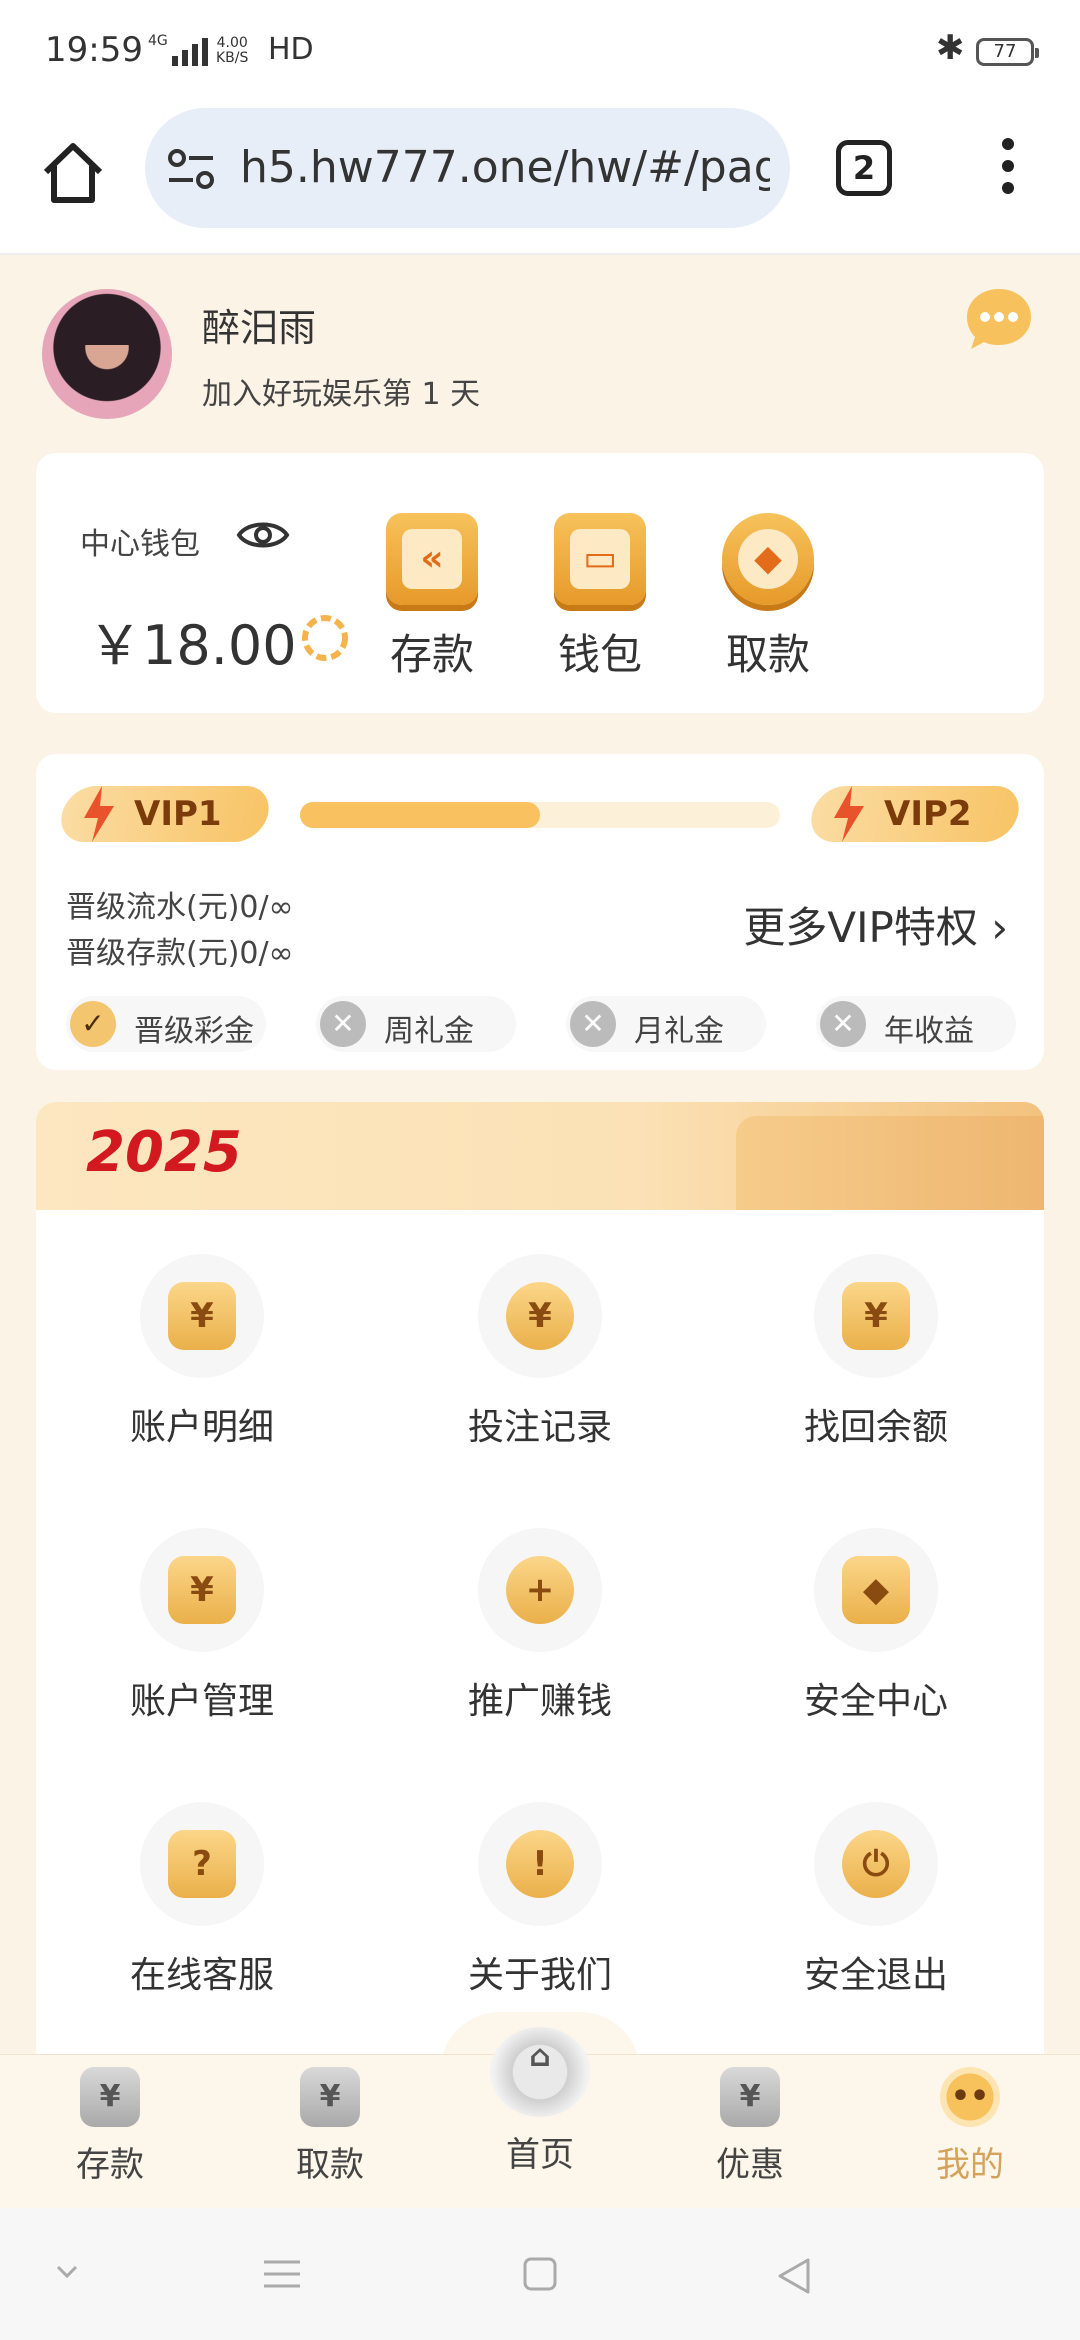  What do you see at coordinates (540, 1156) in the screenshot?
I see `year-banner: 2025` at bounding box center [540, 1156].